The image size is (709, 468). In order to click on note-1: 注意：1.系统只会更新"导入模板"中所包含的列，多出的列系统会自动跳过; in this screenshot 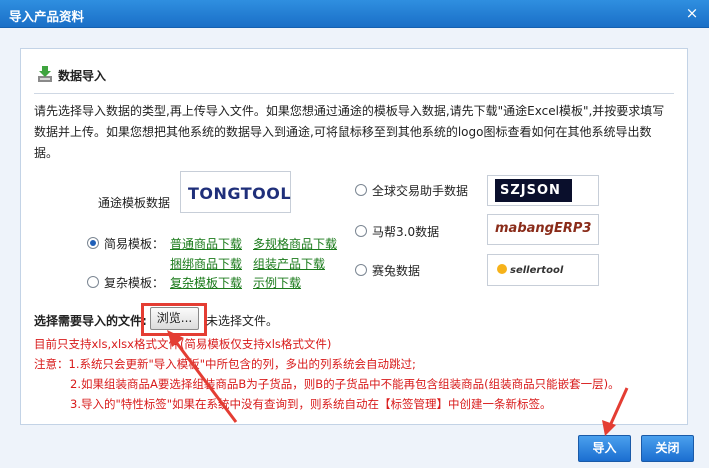, I will do `click(225, 364)`.